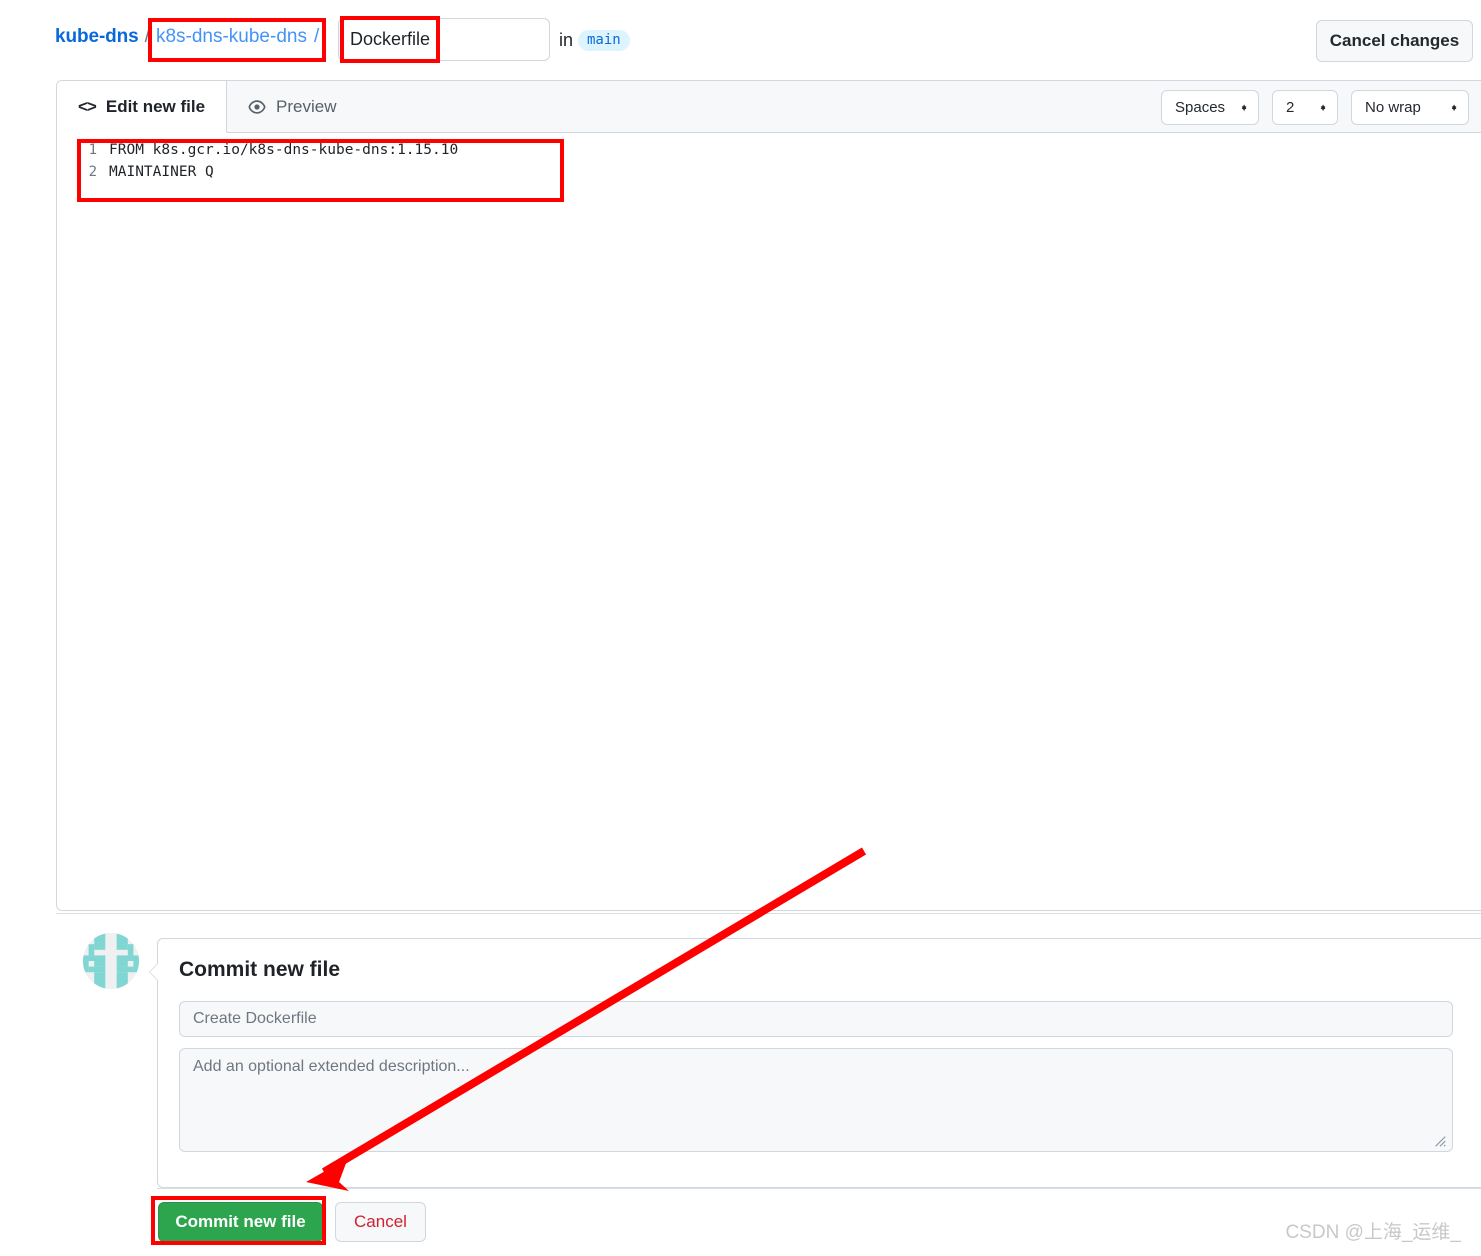 The height and width of the screenshot is (1256, 1481). I want to click on commit-message-input: Create Dockerfile, so click(816, 1019).